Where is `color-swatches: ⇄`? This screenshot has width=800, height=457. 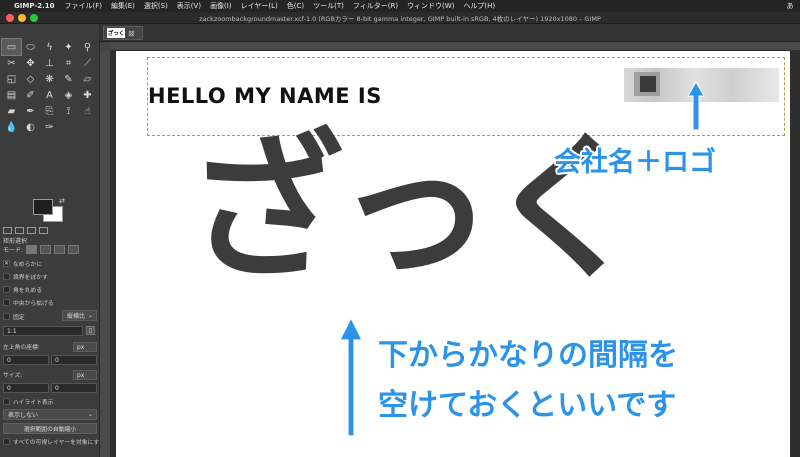 color-swatches: ⇄ is located at coordinates (50, 210).